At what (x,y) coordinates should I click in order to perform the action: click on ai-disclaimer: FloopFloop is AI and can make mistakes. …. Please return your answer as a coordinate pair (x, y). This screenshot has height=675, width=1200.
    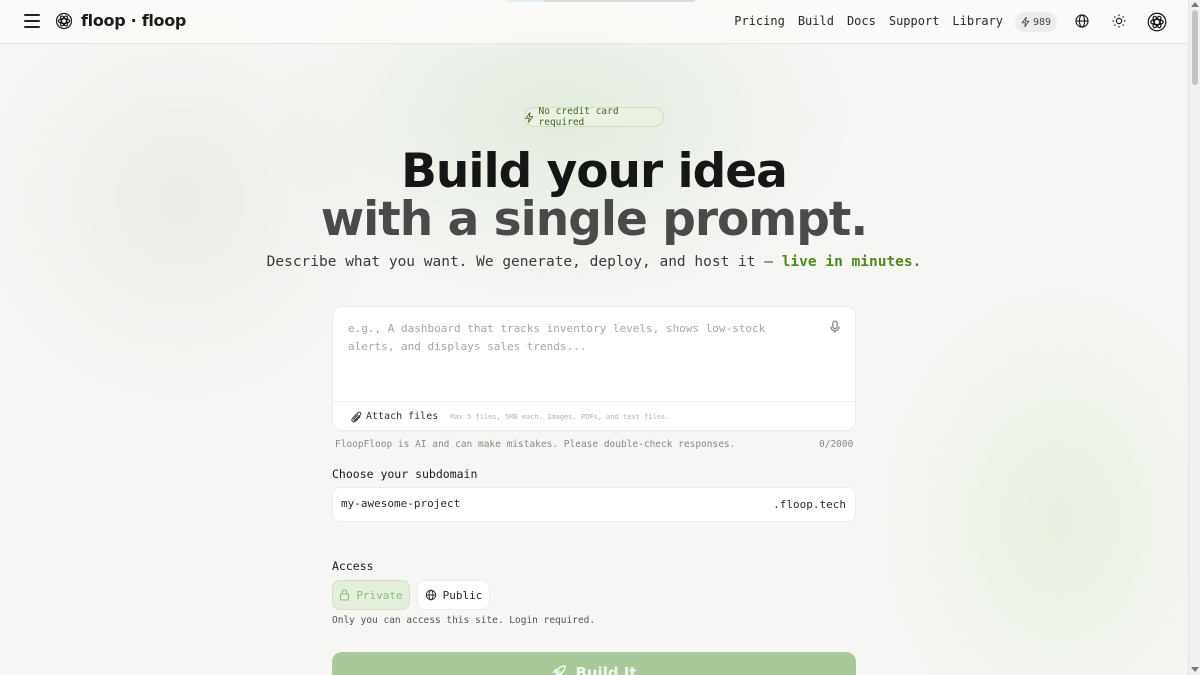
    Looking at the image, I should click on (535, 444).